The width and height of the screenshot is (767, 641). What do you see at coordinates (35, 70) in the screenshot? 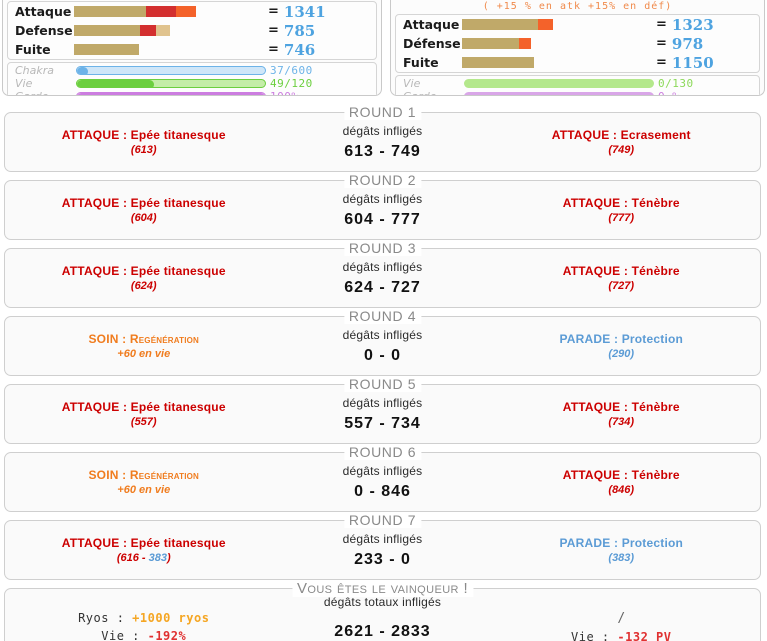
I see `gauge-label: Chakra` at bounding box center [35, 70].